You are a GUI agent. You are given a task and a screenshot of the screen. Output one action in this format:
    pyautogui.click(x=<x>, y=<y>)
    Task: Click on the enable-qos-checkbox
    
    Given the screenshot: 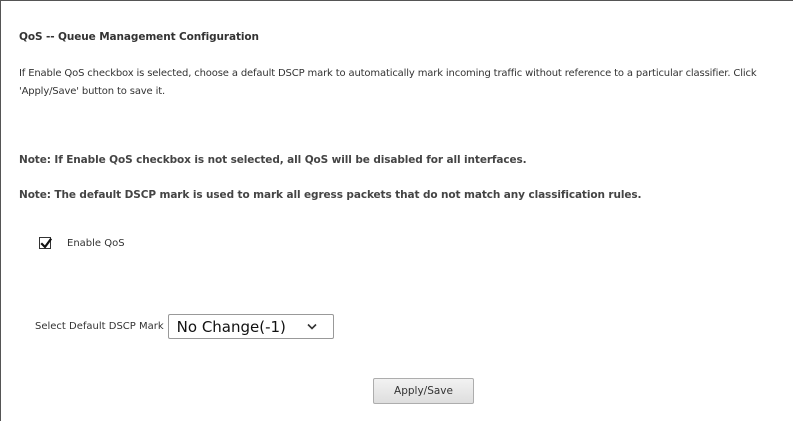 What is the action you would take?
    pyautogui.click(x=45, y=243)
    